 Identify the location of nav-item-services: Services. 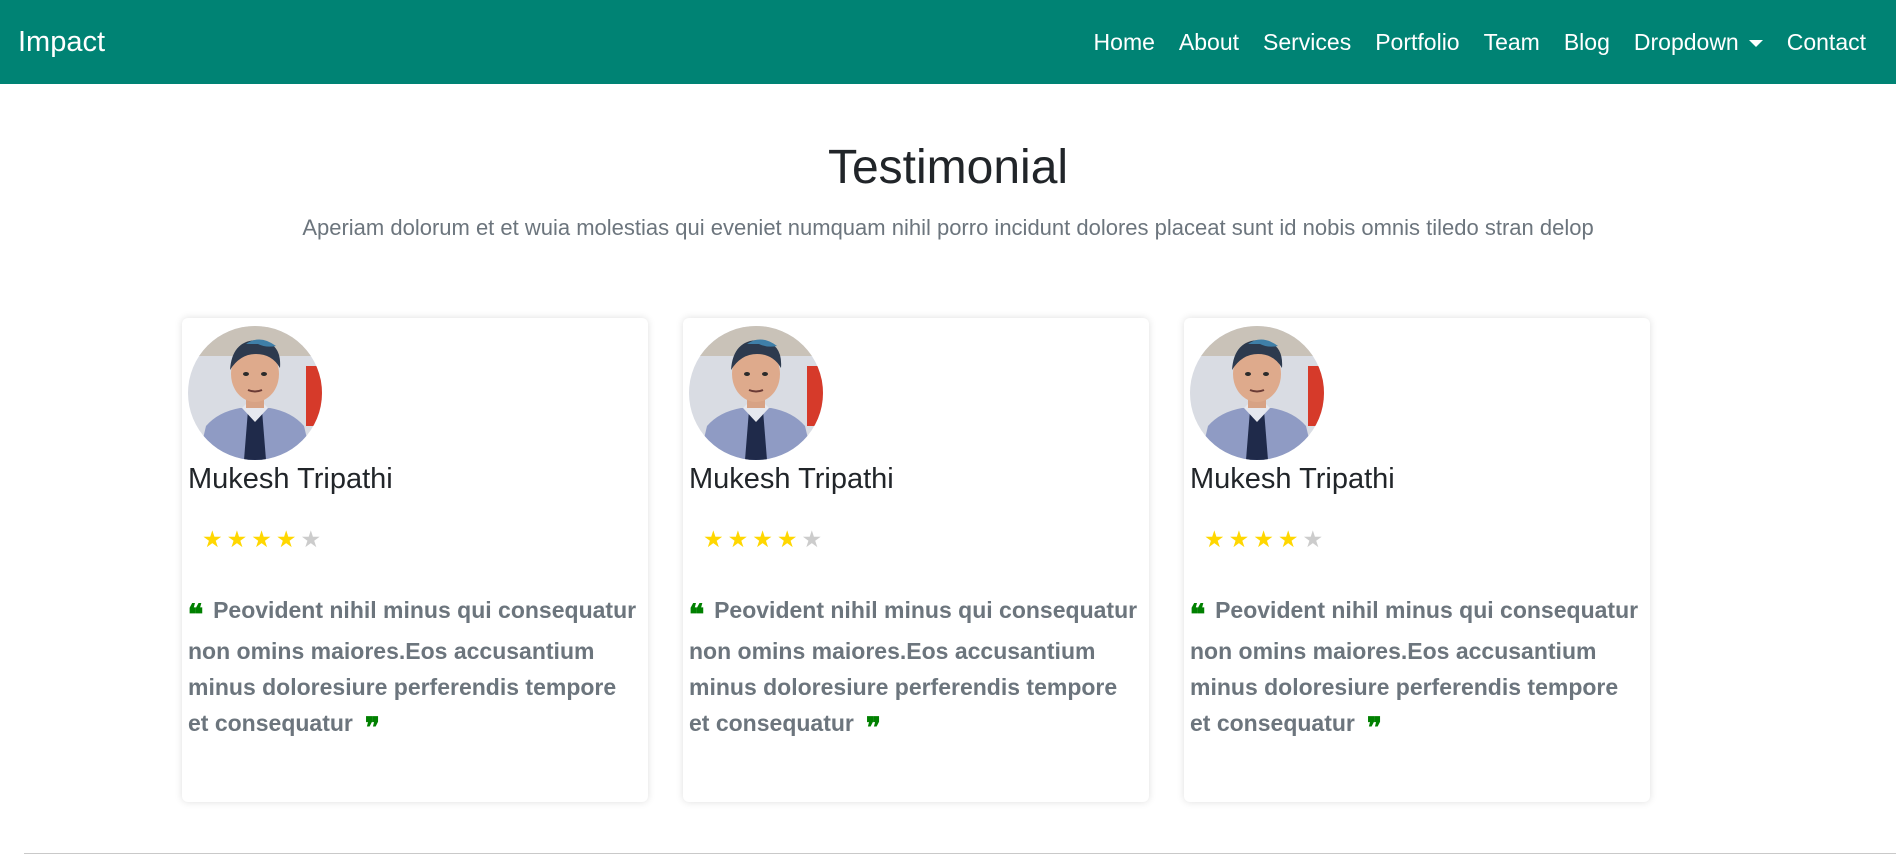
(1307, 42).